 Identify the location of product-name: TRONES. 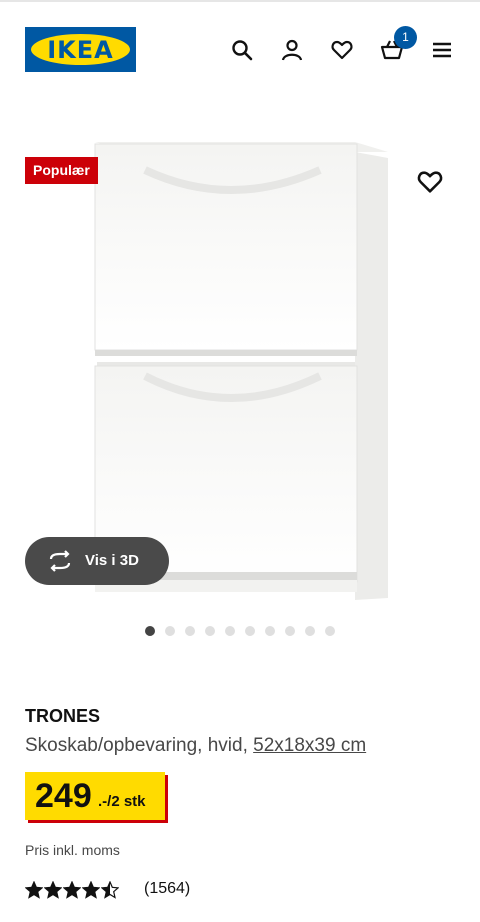
(63, 716).